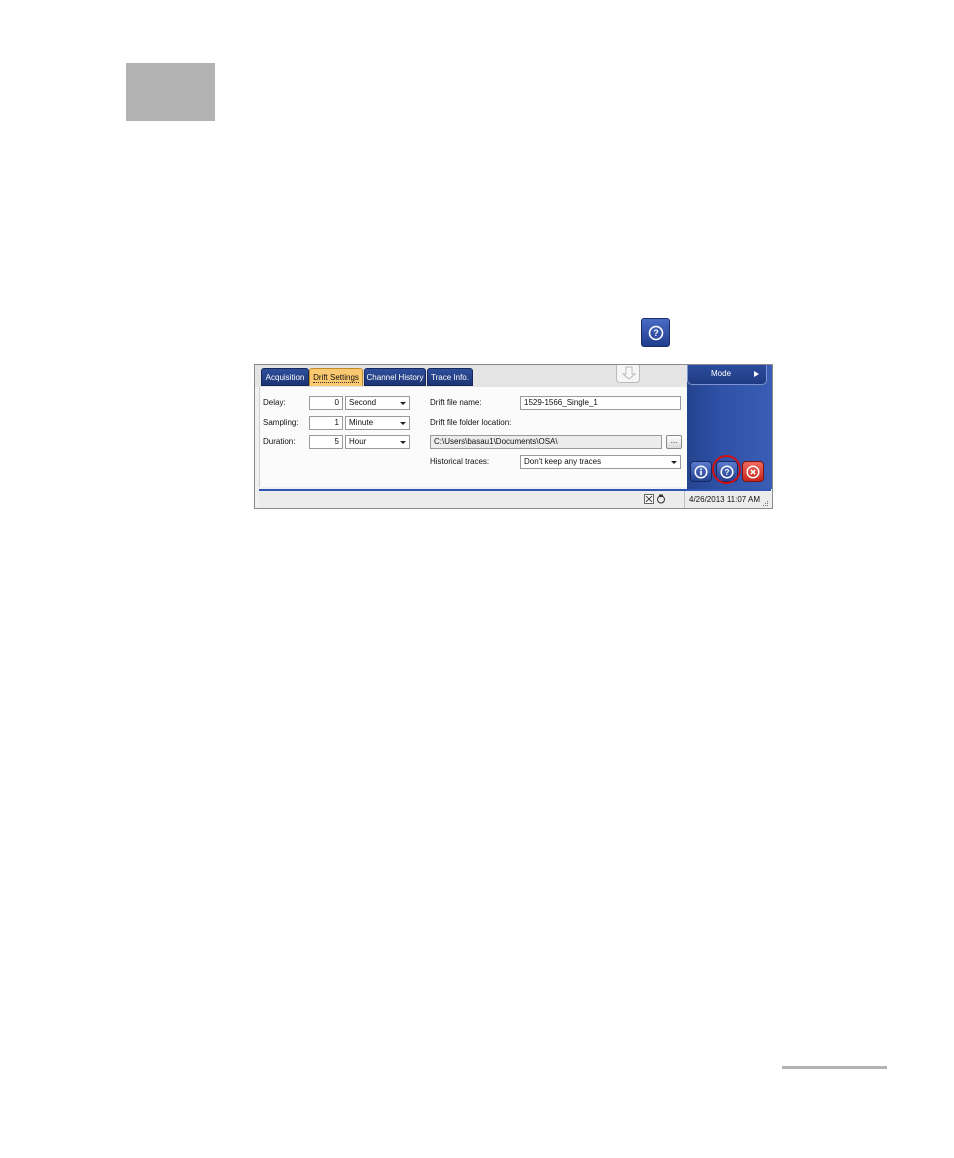 The height and width of the screenshot is (1158, 954). What do you see at coordinates (170, 92) in the screenshot?
I see `chapter-tab-marker` at bounding box center [170, 92].